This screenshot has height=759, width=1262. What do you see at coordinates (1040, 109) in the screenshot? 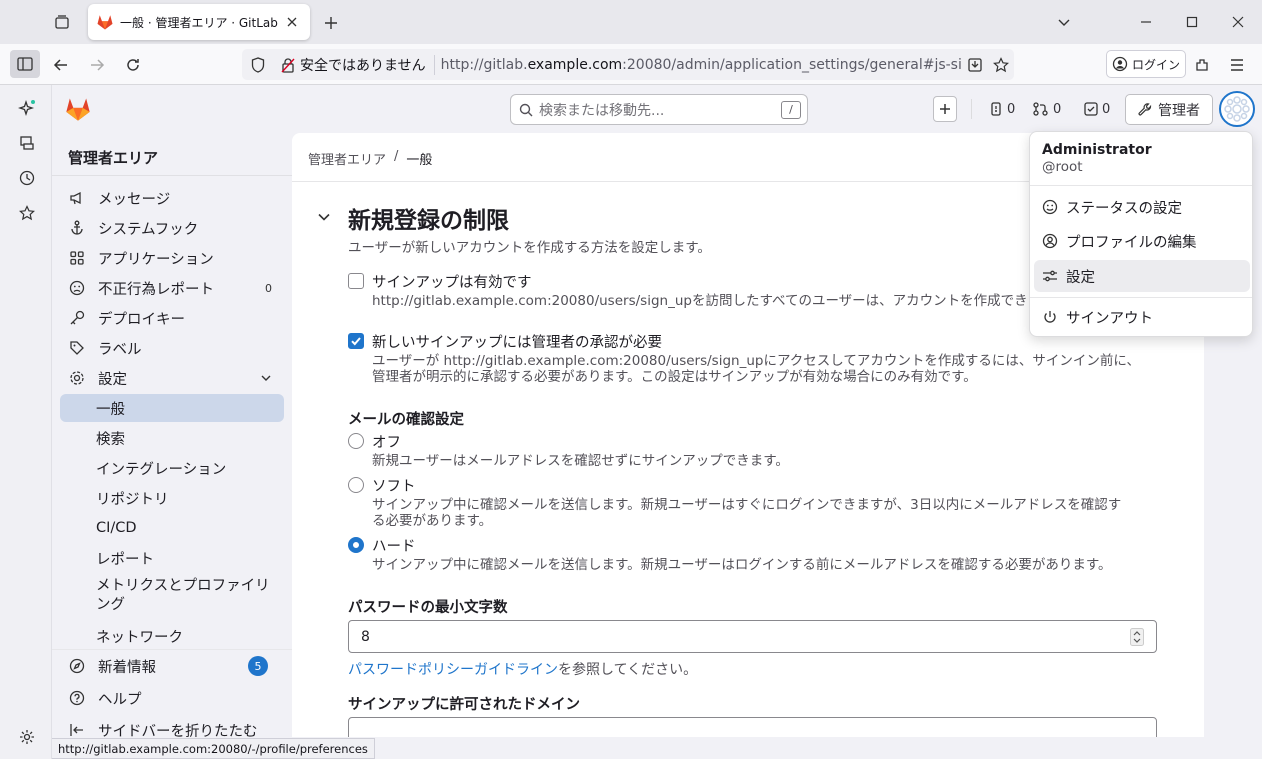
I see `merge-request-icon` at bounding box center [1040, 109].